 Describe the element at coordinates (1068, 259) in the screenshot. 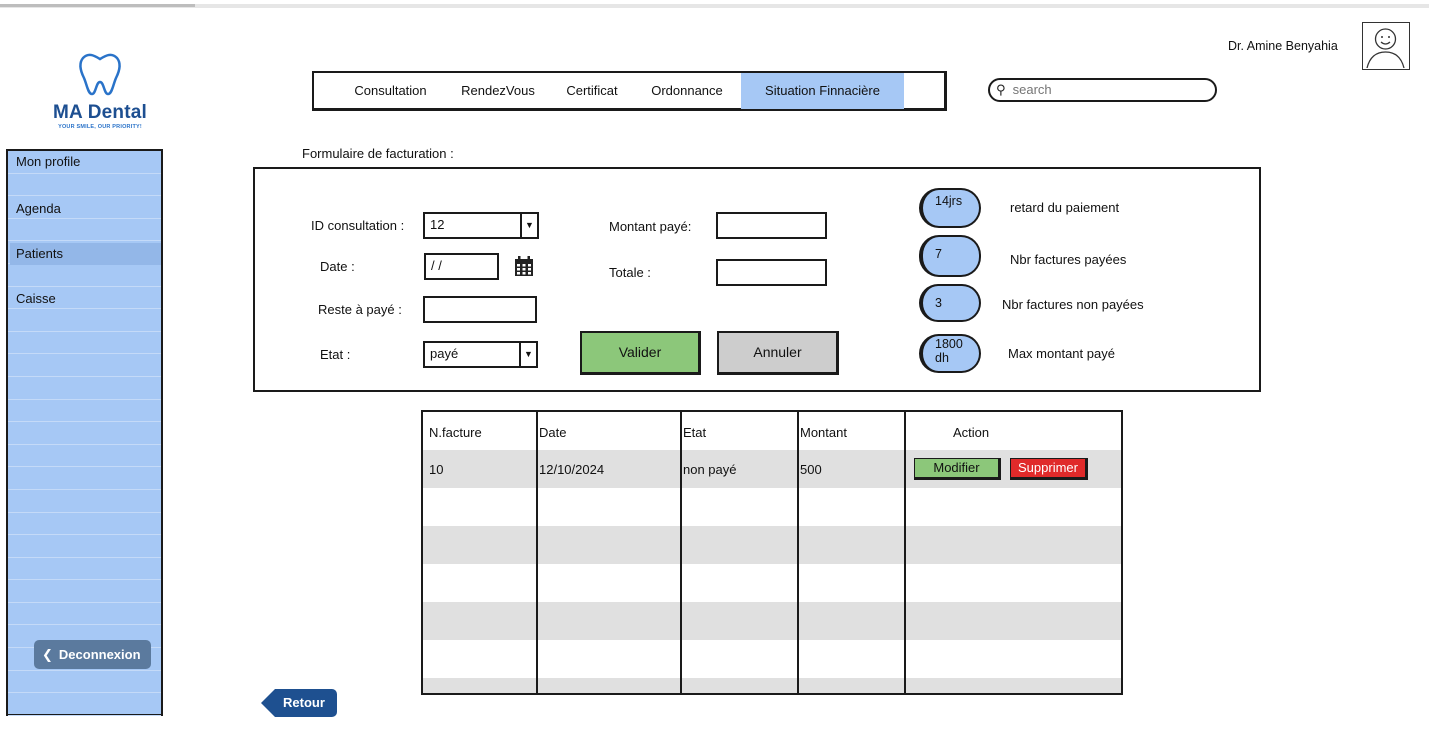

I see `stat-payees-label: Nbr factures payées` at that location.